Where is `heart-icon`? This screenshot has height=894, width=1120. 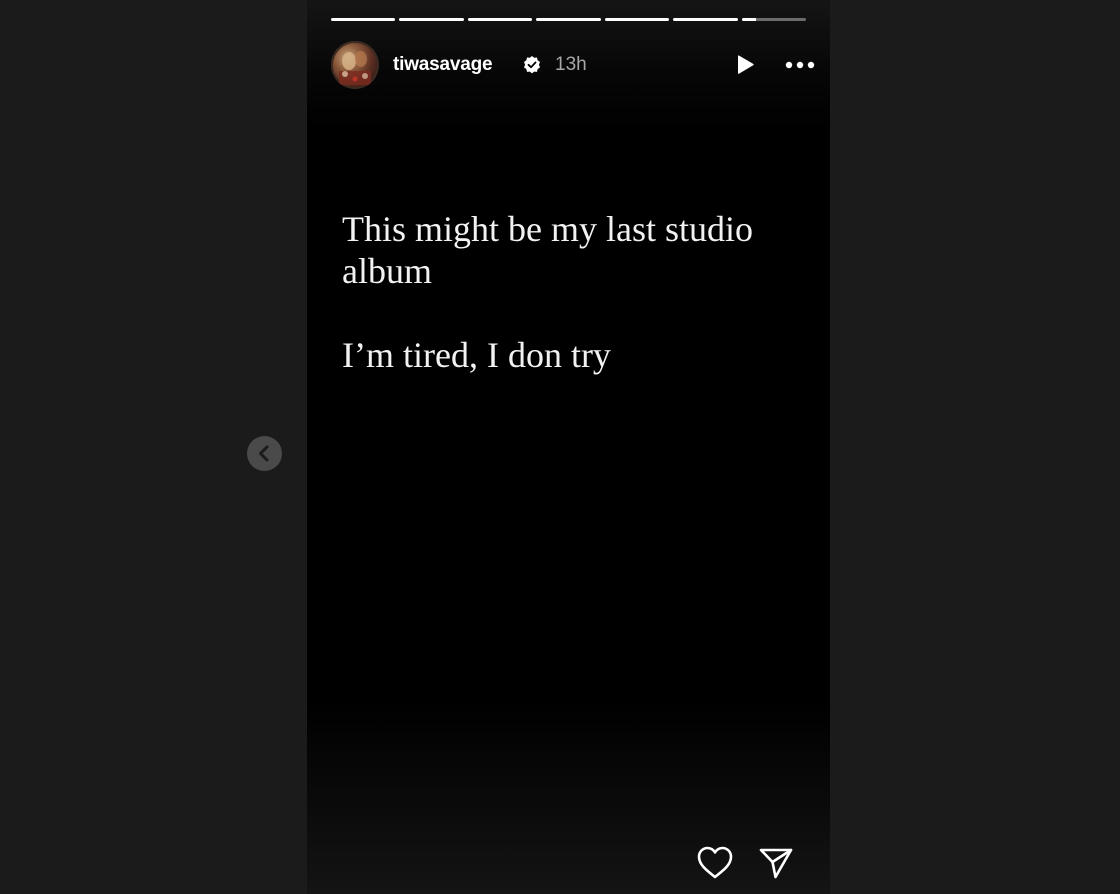
heart-icon is located at coordinates (715, 862).